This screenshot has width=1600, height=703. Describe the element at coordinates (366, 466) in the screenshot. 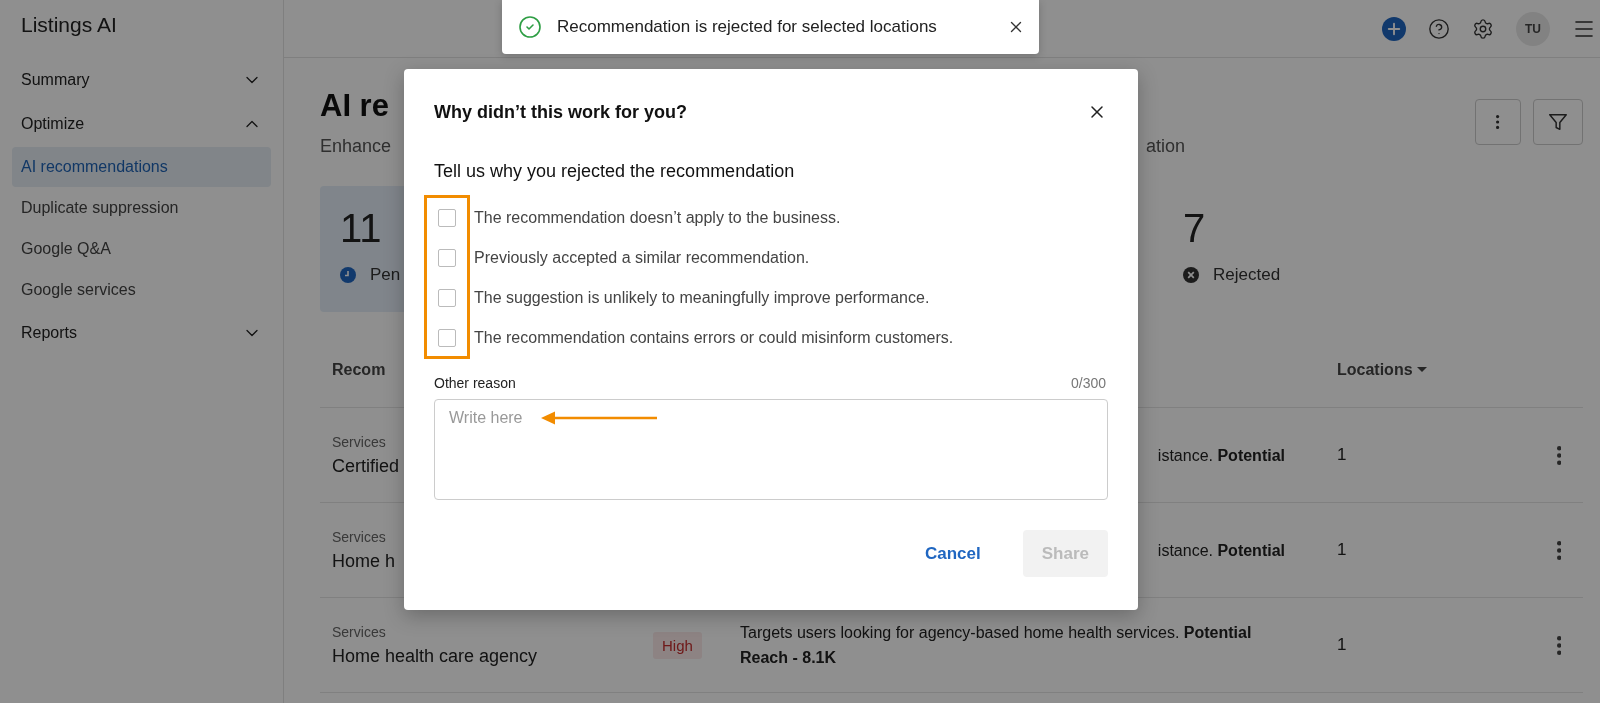

I see `recommendation-name: Certified` at that location.